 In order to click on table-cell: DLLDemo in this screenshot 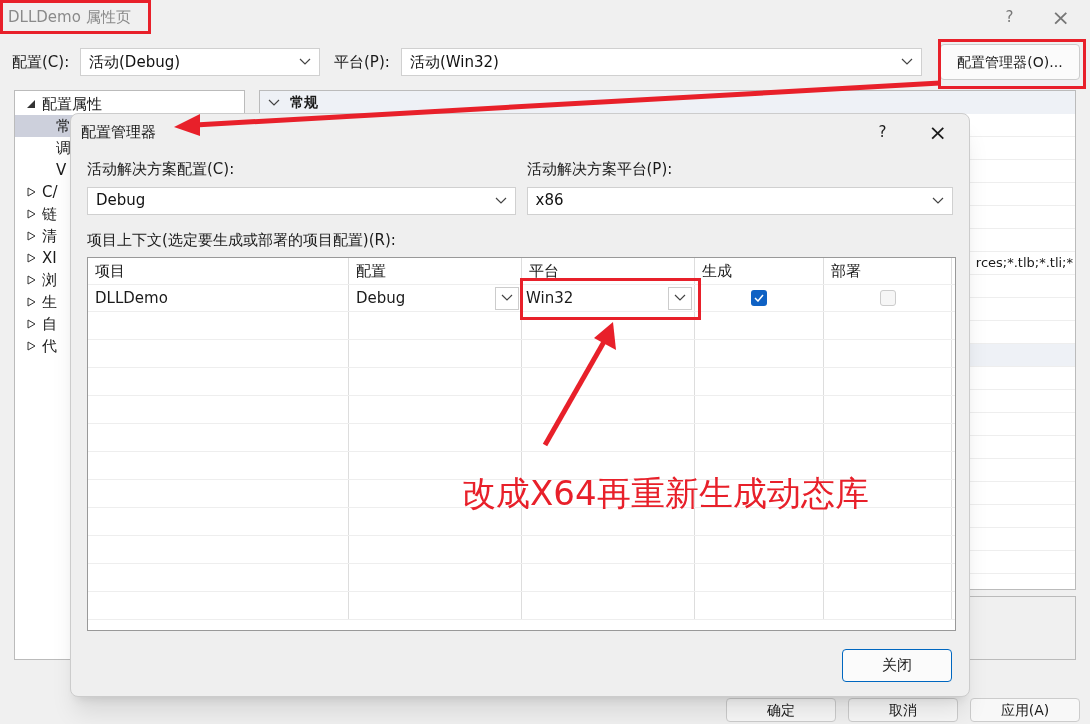, I will do `click(218, 298)`.